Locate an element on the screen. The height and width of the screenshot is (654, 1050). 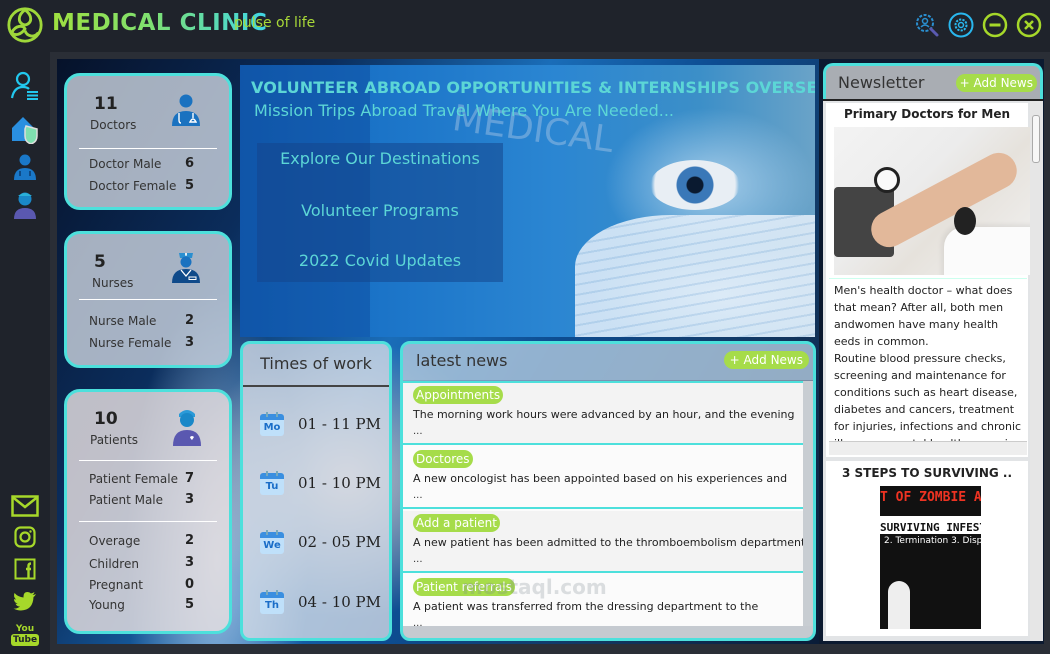
doctor-female-value: 5 is located at coordinates (190, 185).